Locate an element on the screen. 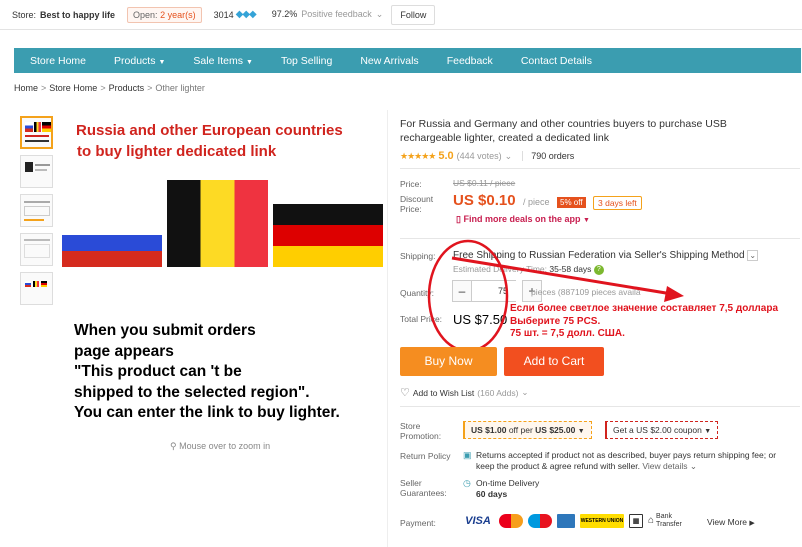 This screenshot has height=547, width=802. bank-icon: ⌂ is located at coordinates (651, 520).